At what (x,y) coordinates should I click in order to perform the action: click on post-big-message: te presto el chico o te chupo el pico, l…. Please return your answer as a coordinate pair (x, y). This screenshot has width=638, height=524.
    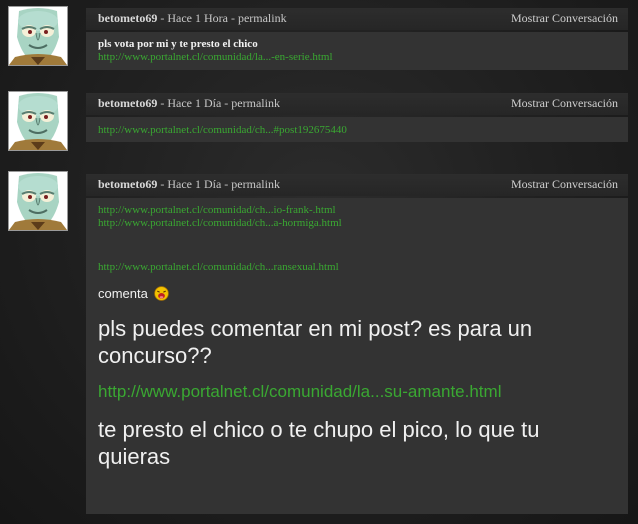
    Looking at the image, I should click on (319, 443).